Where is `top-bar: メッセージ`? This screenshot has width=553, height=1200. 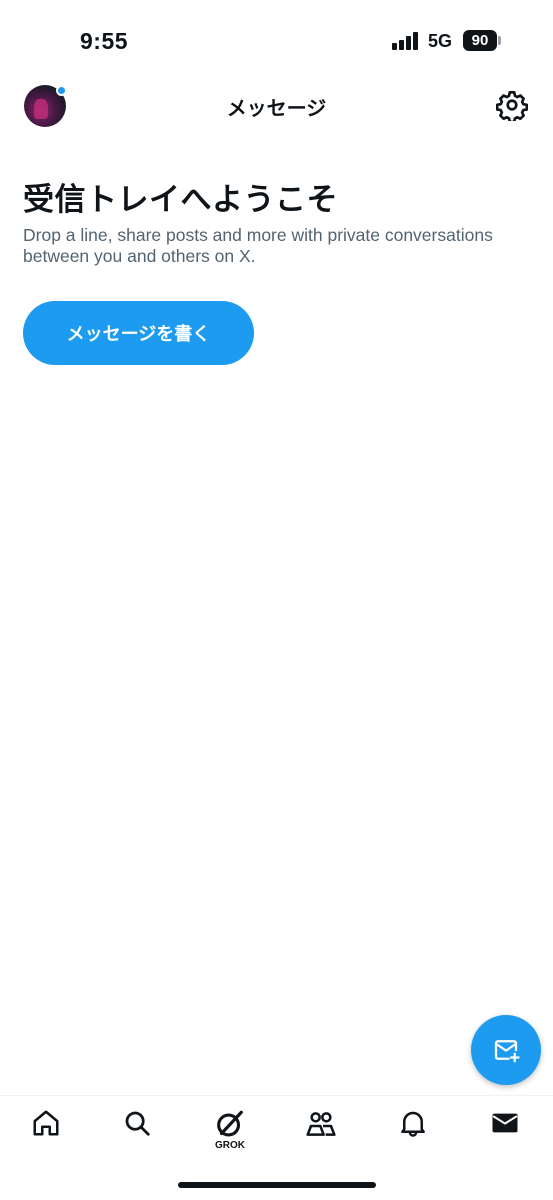 top-bar: メッセージ is located at coordinates (276, 106).